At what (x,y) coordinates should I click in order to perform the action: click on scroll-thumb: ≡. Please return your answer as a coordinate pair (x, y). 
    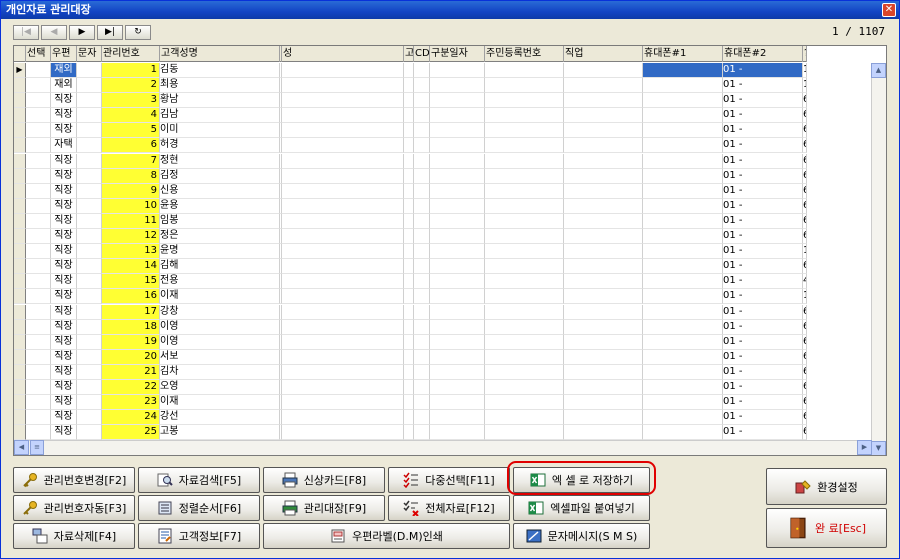
    Looking at the image, I should click on (37, 447).